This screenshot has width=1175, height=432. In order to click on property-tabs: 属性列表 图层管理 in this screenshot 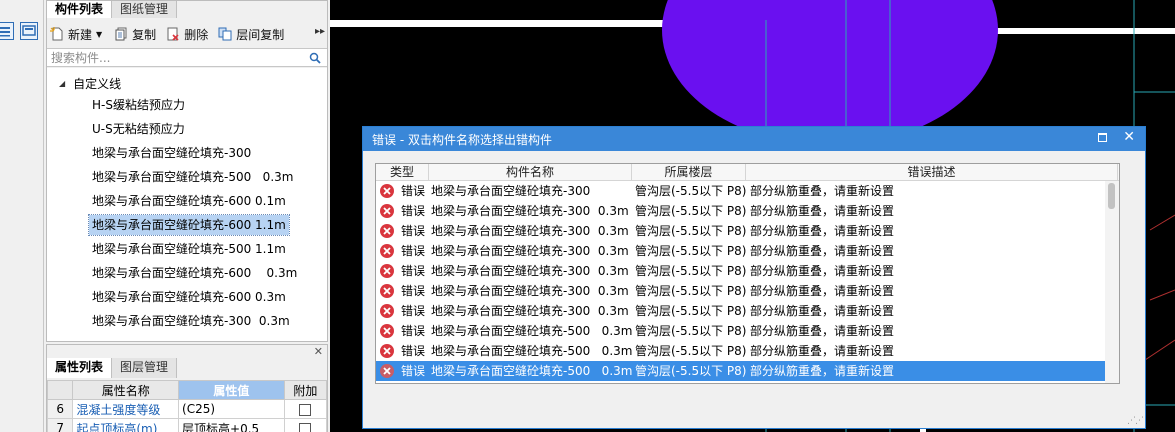, I will do `click(112, 368)`.